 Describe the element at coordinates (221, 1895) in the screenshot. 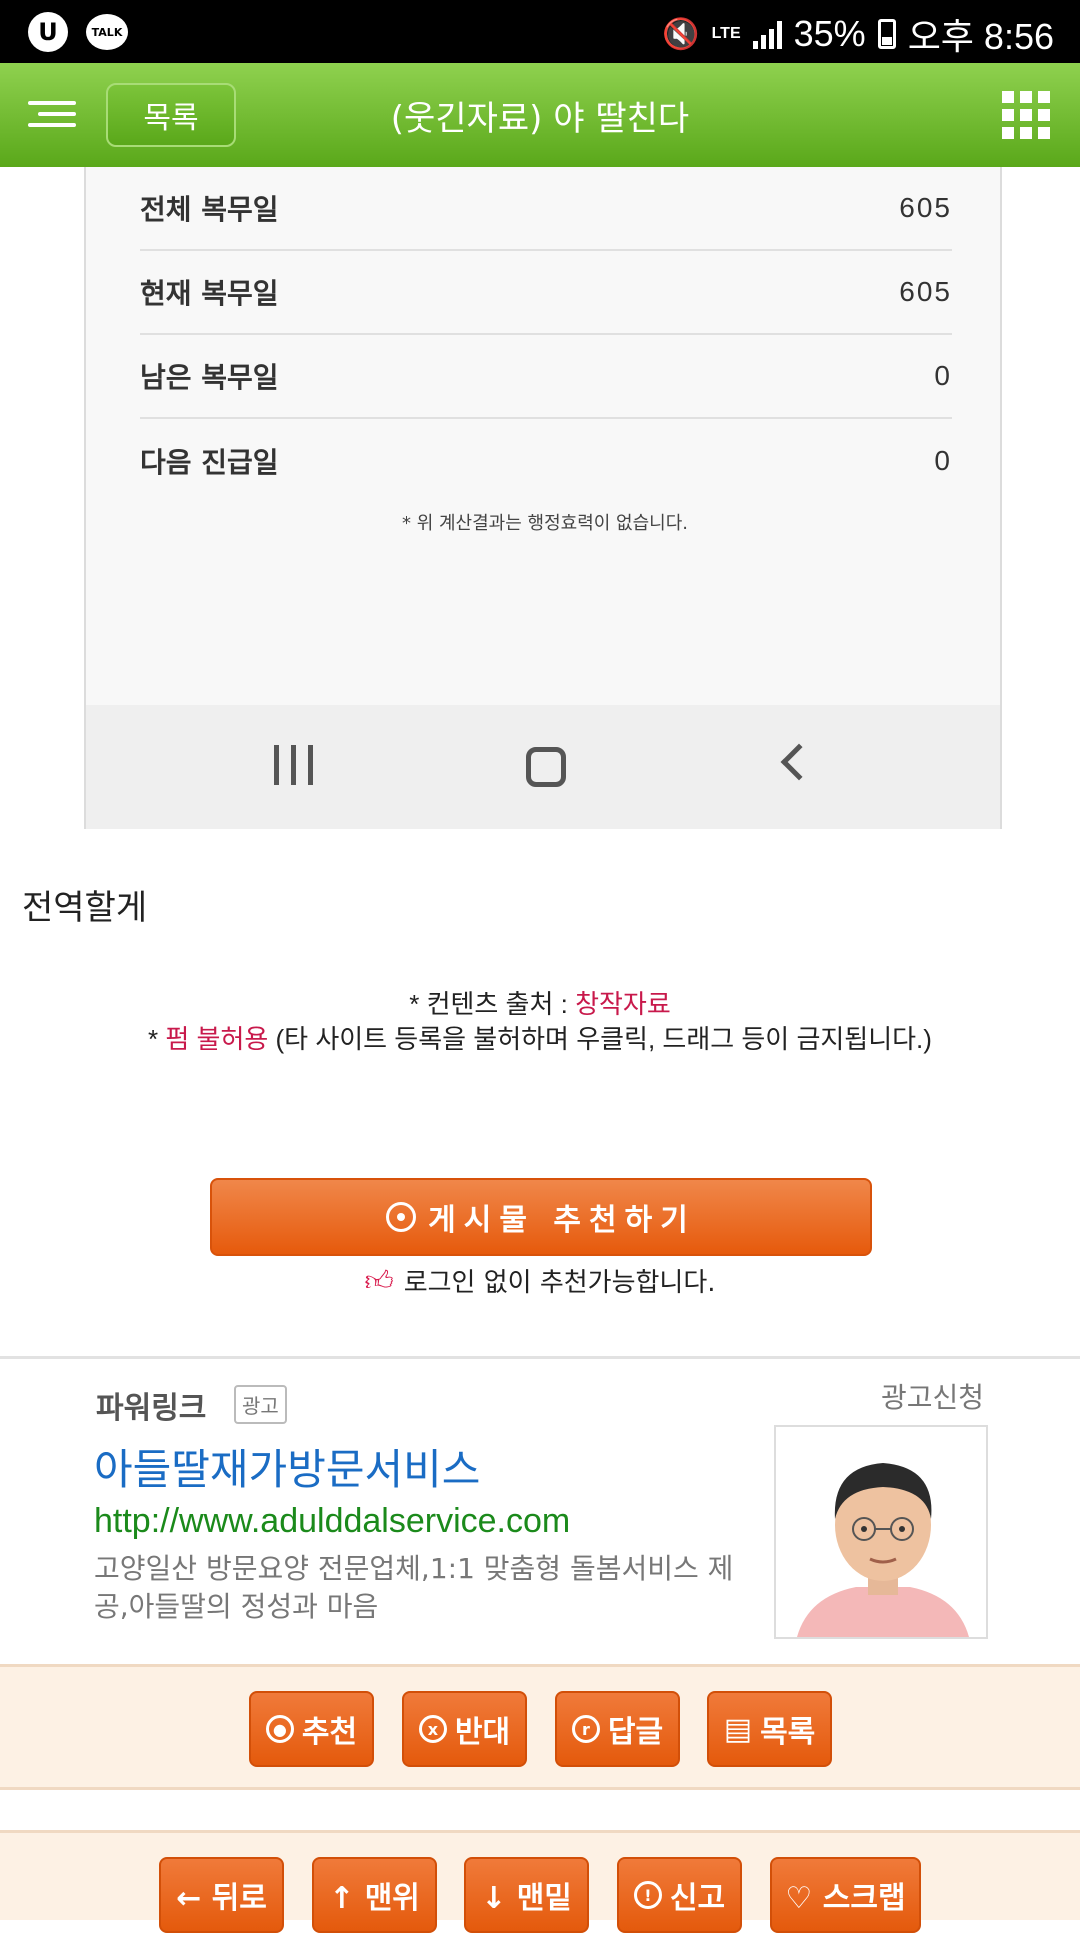

I see `back-button: ← 뒤로` at that location.